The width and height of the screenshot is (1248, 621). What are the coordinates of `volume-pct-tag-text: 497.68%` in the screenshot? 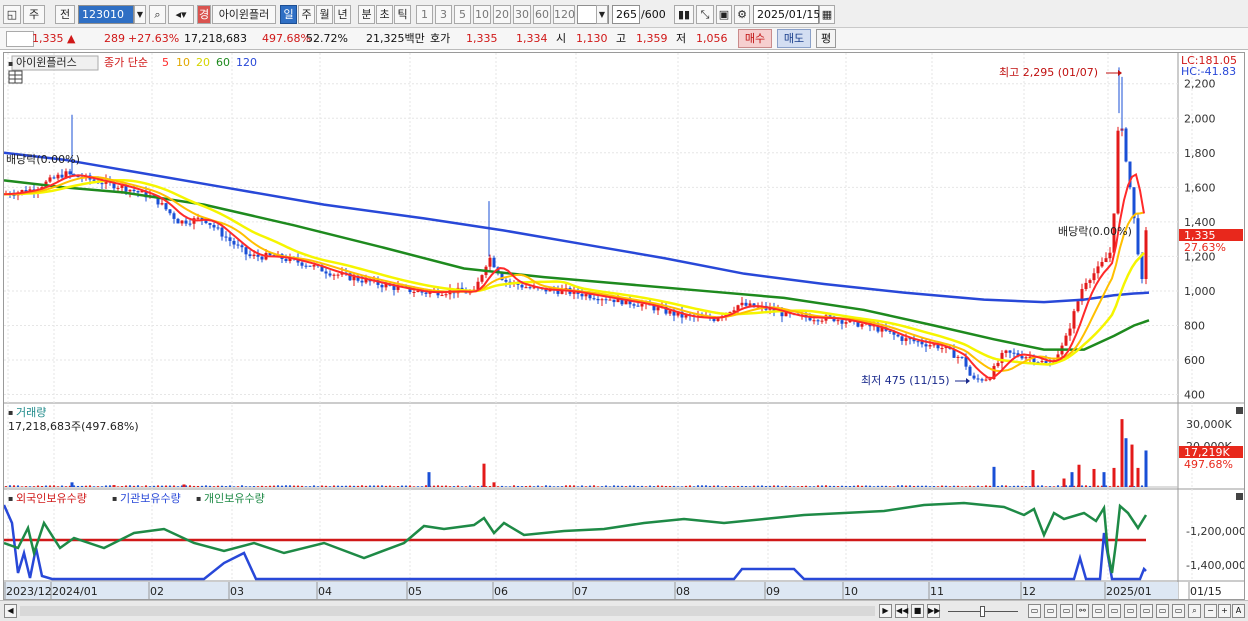 It's located at (1208, 464).